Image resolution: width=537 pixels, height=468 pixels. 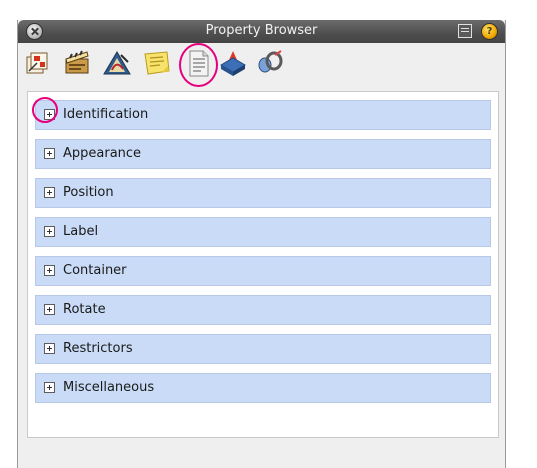 What do you see at coordinates (263, 232) in the screenshot?
I see `section-label-group: Label` at bounding box center [263, 232].